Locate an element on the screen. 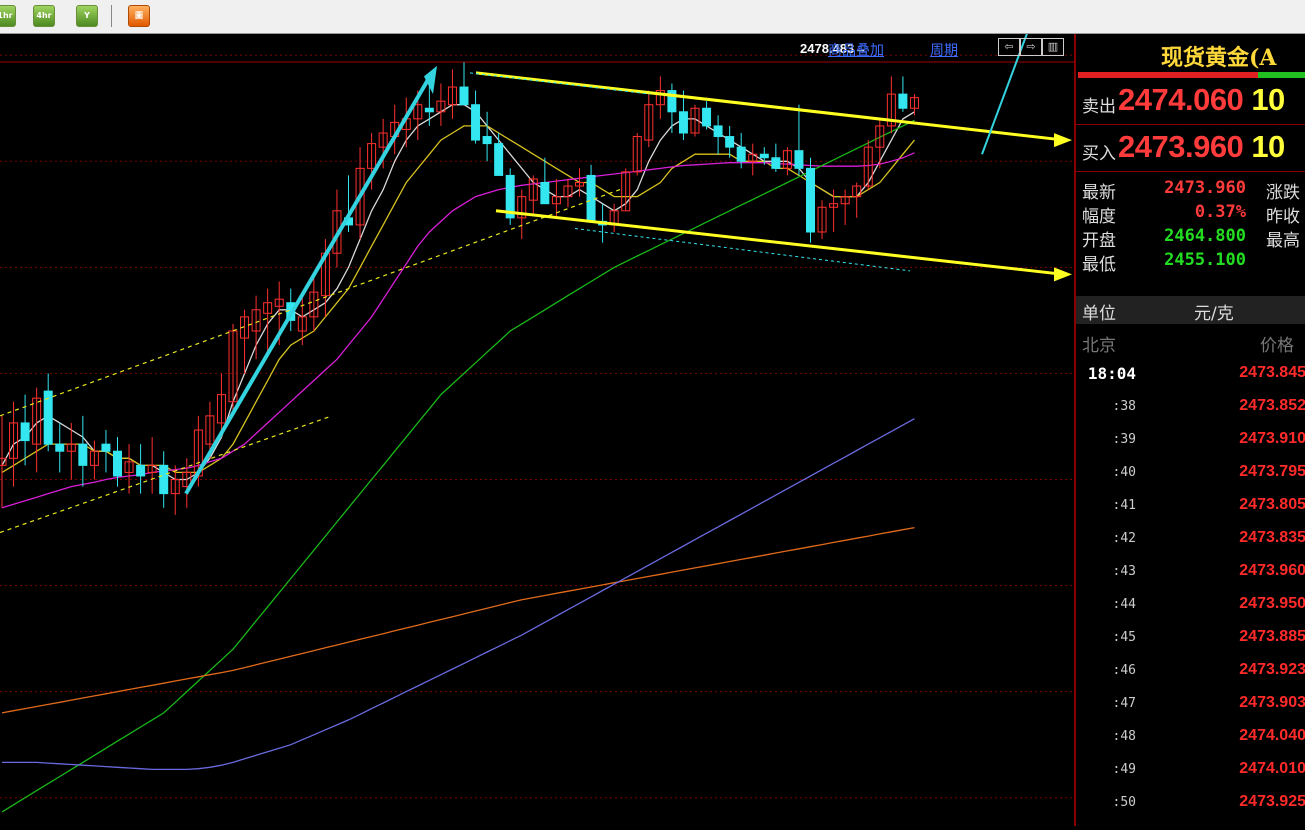 The image size is (1305, 830). tick-time: :42 is located at coordinates (1124, 538).